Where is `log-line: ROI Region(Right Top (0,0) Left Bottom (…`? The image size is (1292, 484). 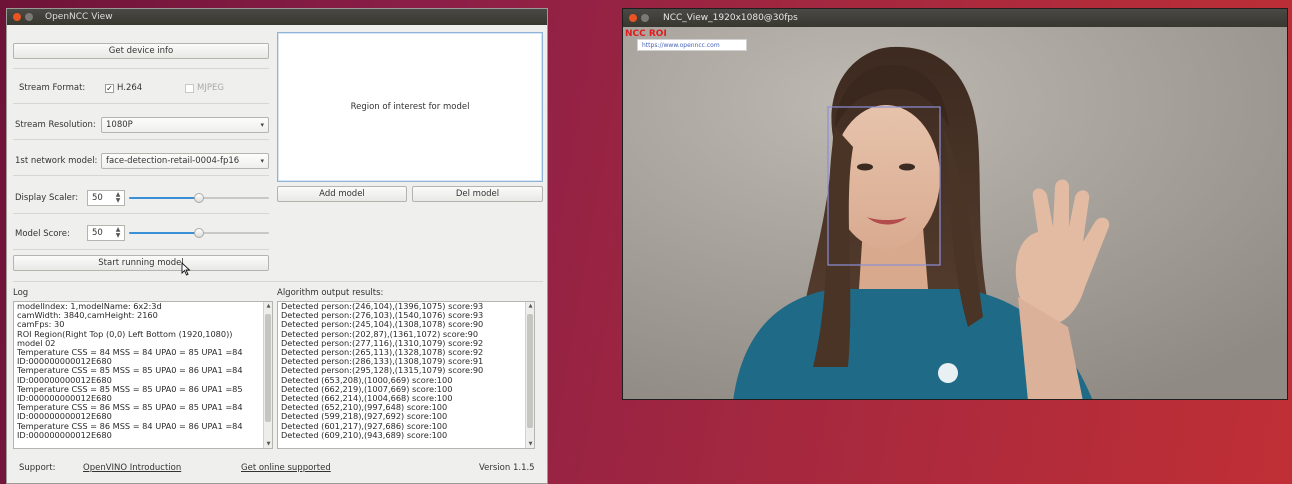 log-line: ROI Region(Right Top (0,0) Left Bottom (… is located at coordinates (125, 334).